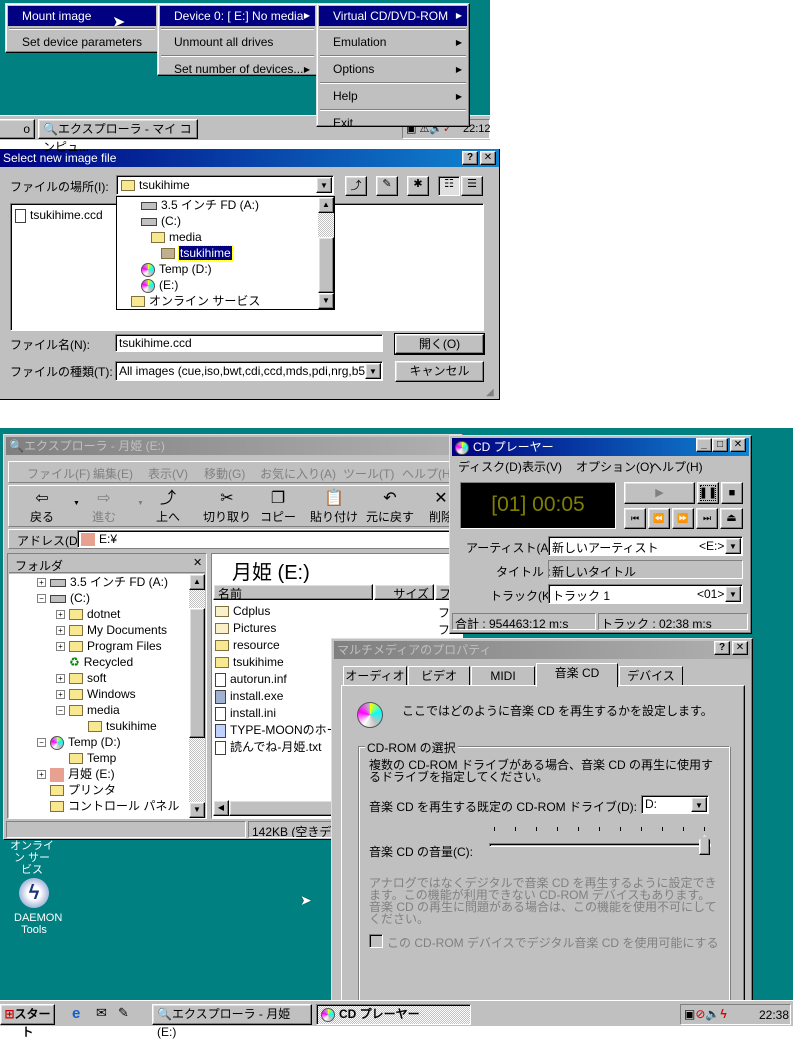 This screenshot has height=1041, width=793. I want to click on dropdown-item: media, so click(225, 237).